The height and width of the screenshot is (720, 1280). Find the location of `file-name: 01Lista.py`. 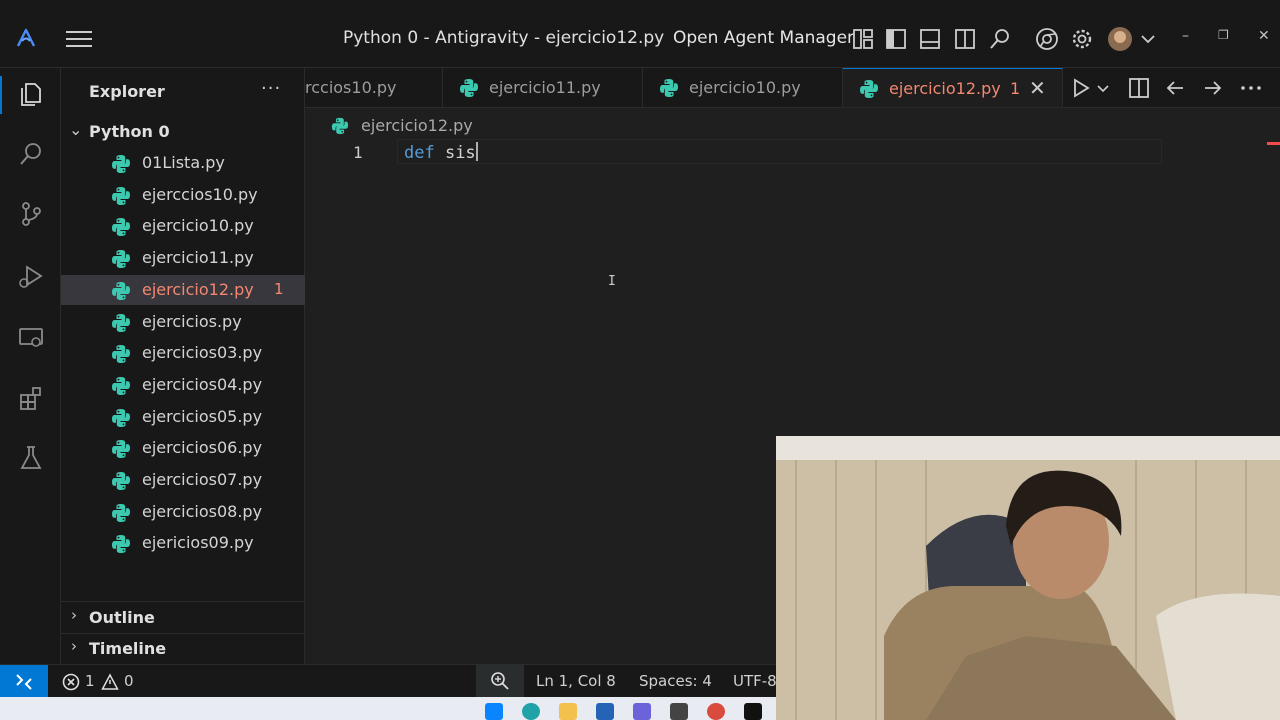

file-name: 01Lista.py is located at coordinates (183, 162).